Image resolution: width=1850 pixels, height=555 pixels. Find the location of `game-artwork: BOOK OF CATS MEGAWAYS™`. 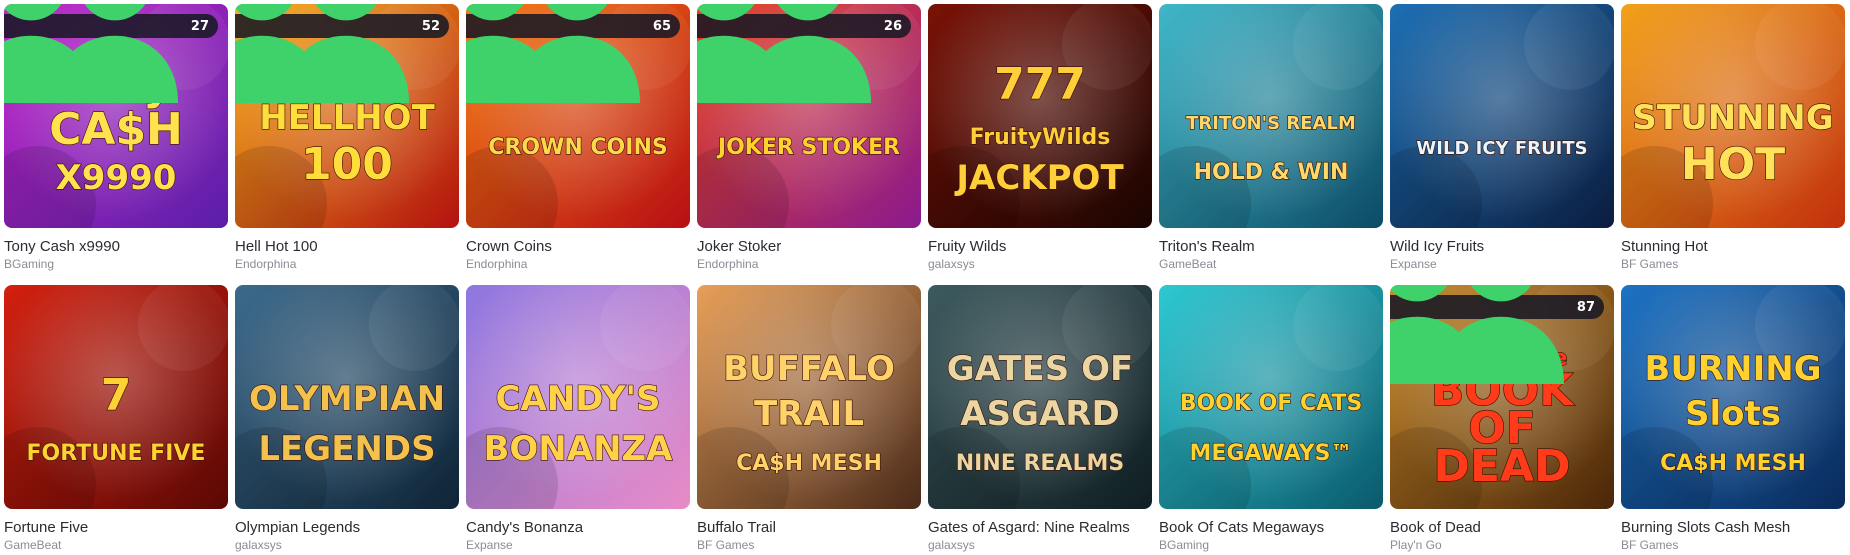

game-artwork: BOOK OF CATS MEGAWAYS™ is located at coordinates (1271, 397).